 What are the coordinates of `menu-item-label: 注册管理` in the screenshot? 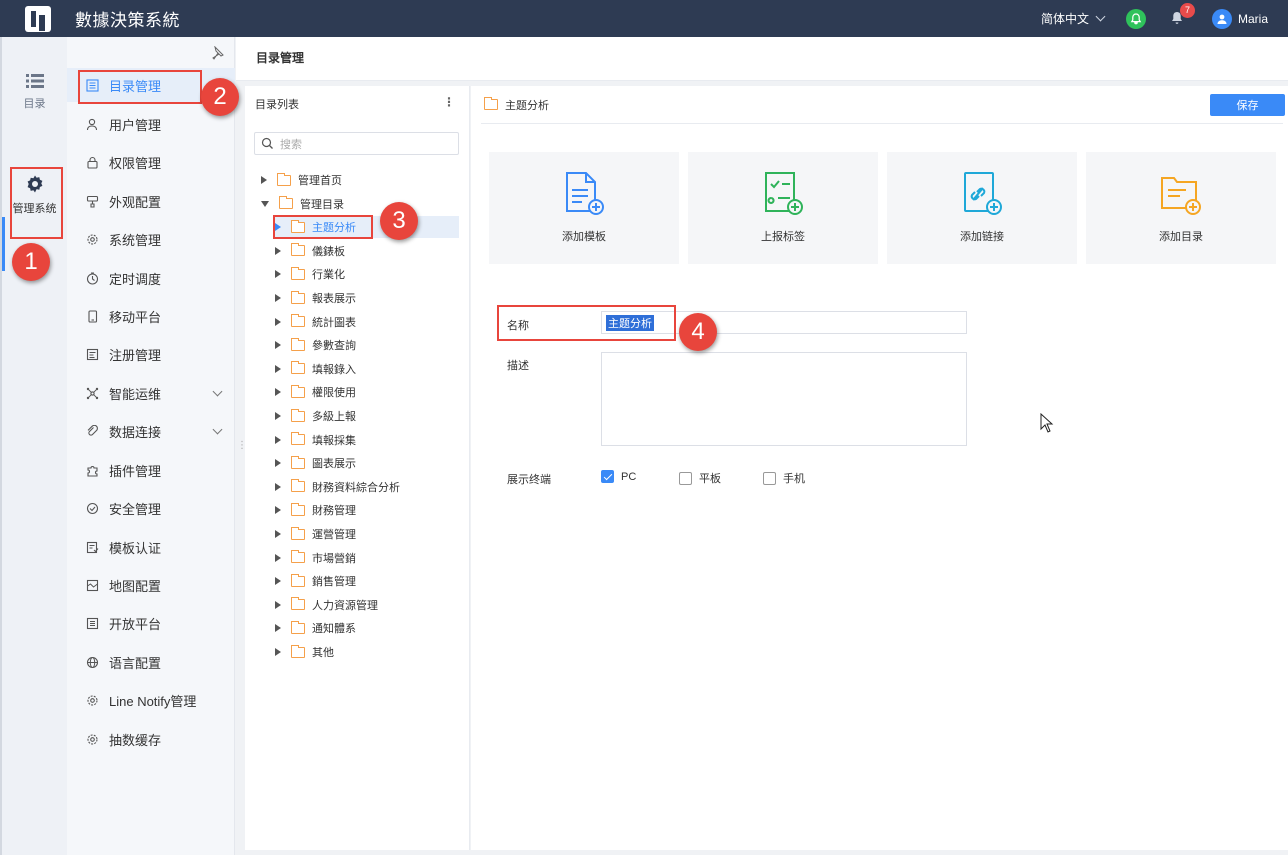 It's located at (135, 355).